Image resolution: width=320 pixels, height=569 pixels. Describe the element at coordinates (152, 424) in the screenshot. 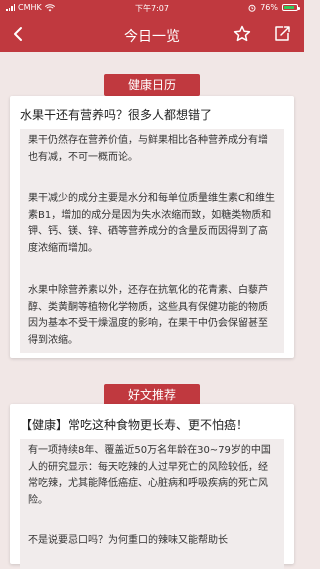

I see `article-title: 【健康】常吃这种食物更长寿、更不怕癌！` at that location.